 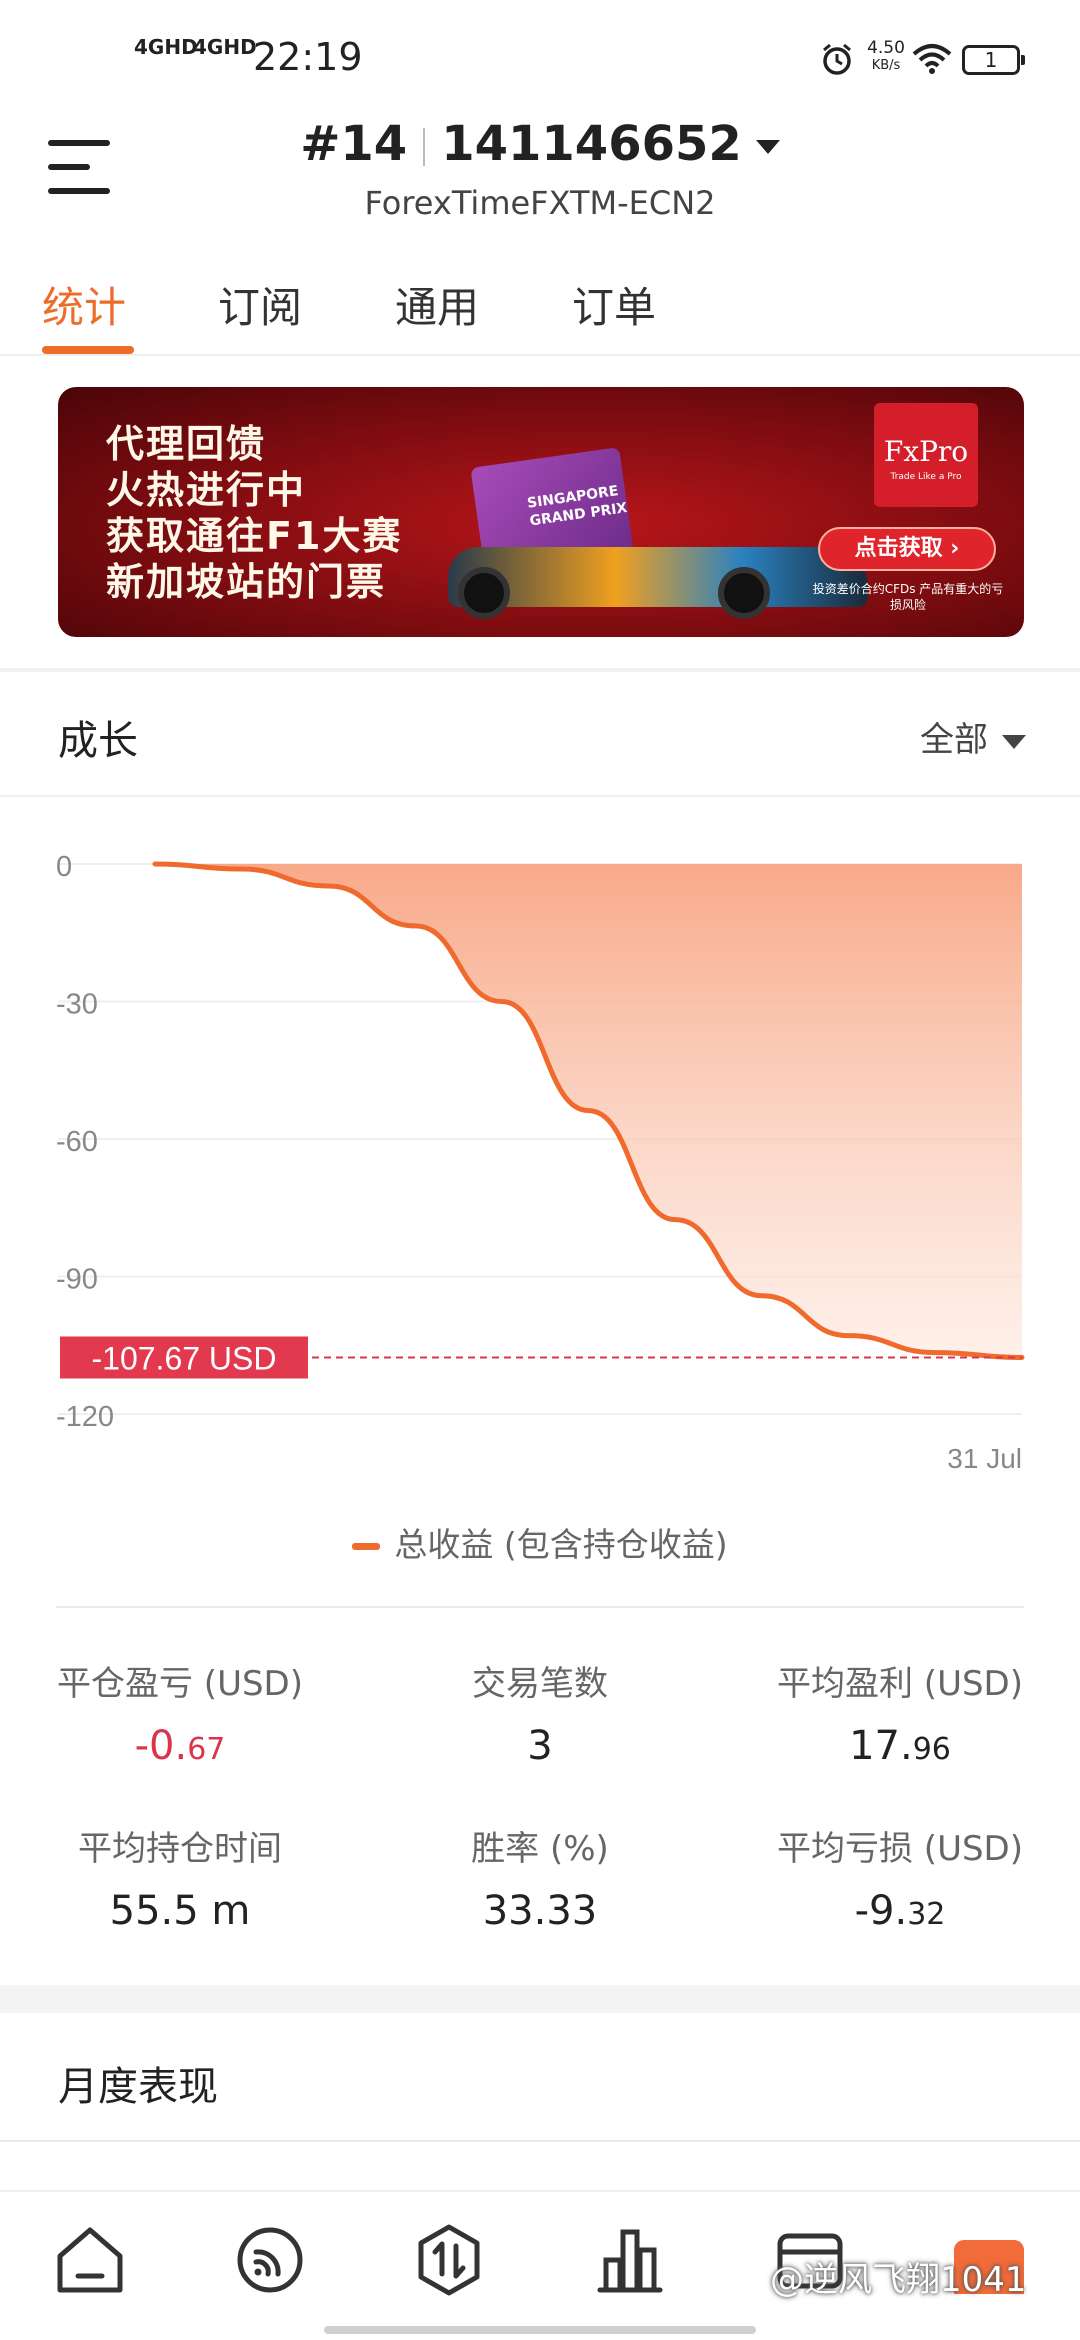 I want to click on signal-indicator-2: 4GHD, so click(x=225, y=47).